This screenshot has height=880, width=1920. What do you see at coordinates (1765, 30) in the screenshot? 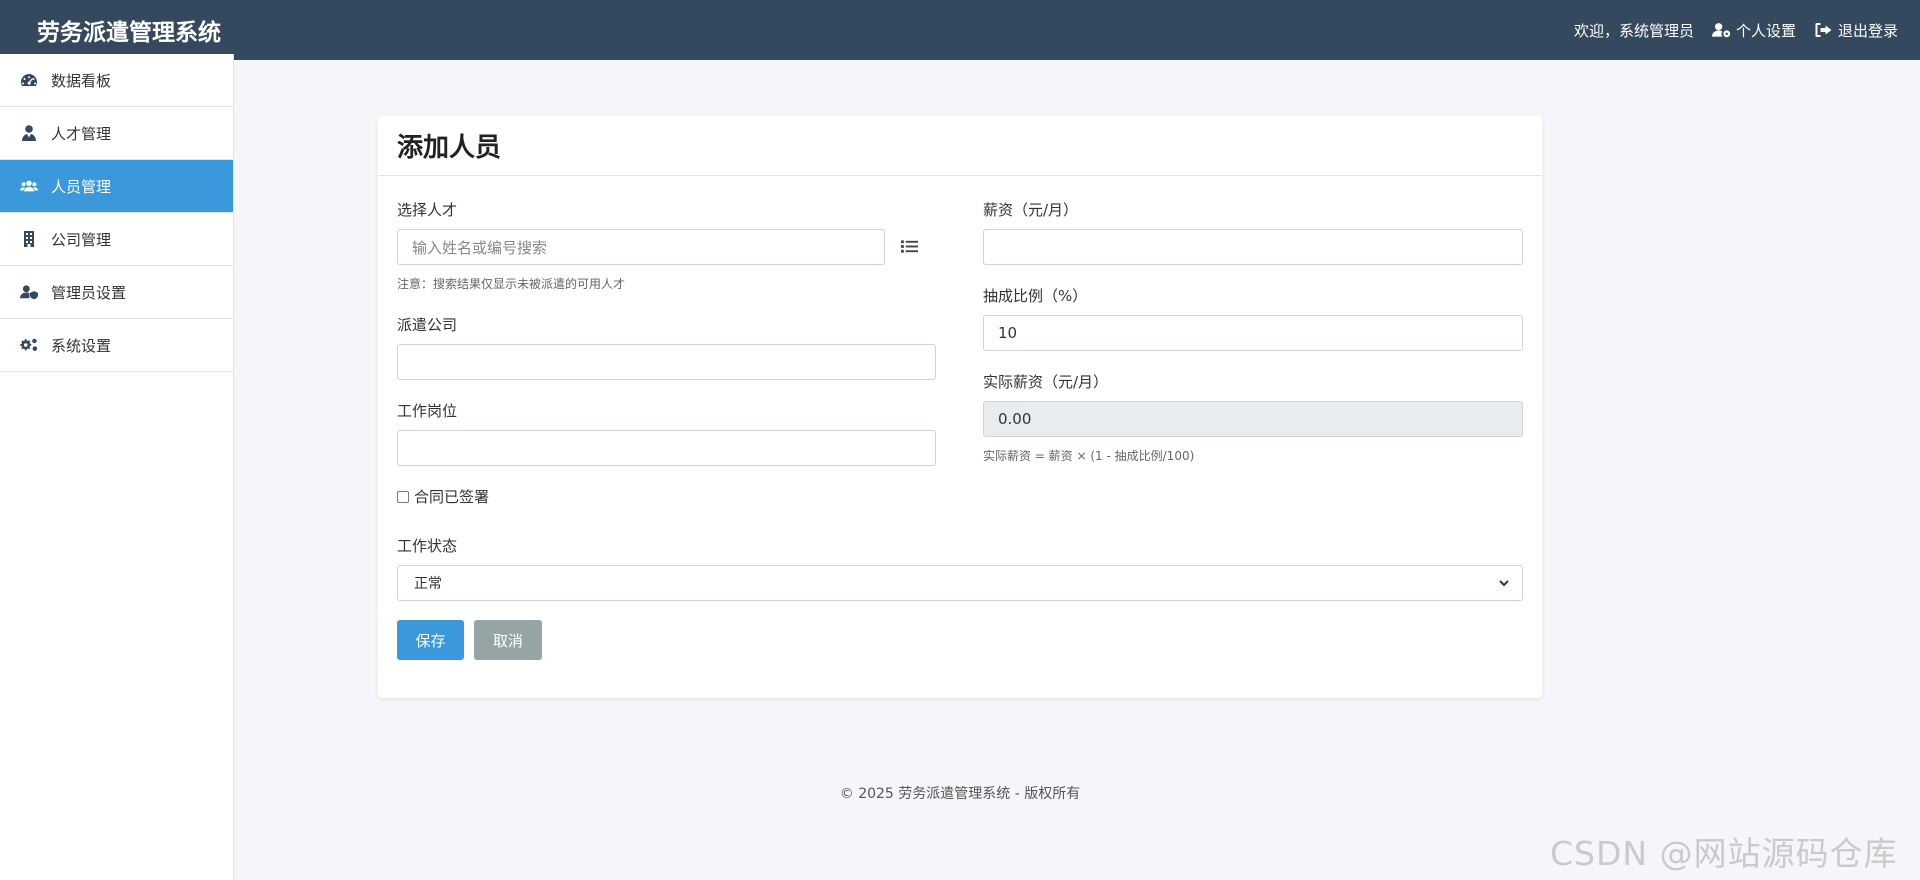
I see `profile-settings-label: 个人设置` at bounding box center [1765, 30].